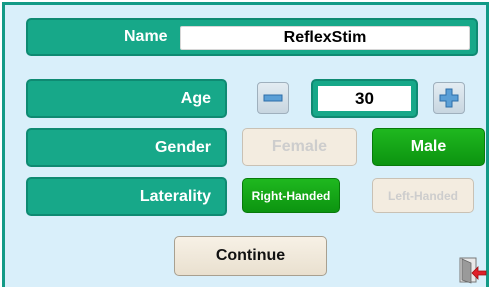  What do you see at coordinates (250, 256) in the screenshot?
I see `continue-button: Continue` at bounding box center [250, 256].